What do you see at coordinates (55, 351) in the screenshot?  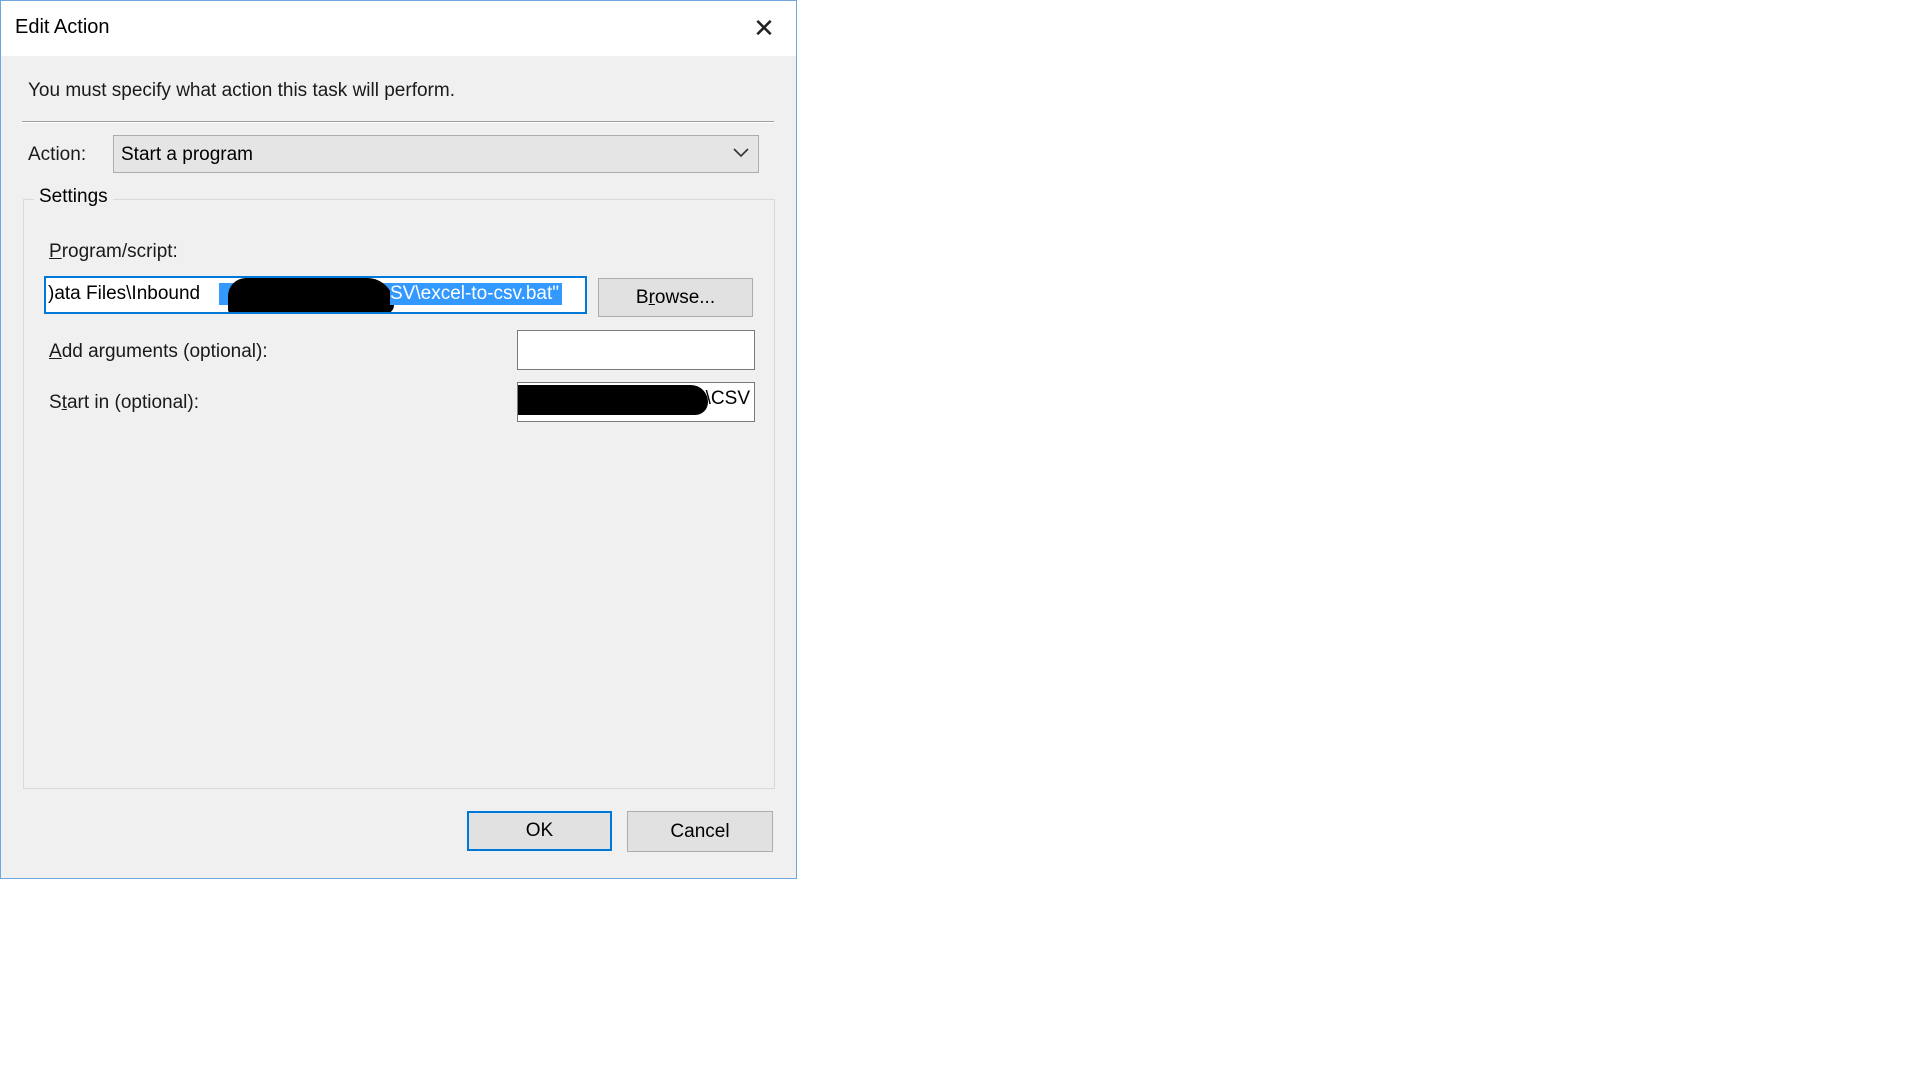 I see `arguments-label-key: A` at bounding box center [55, 351].